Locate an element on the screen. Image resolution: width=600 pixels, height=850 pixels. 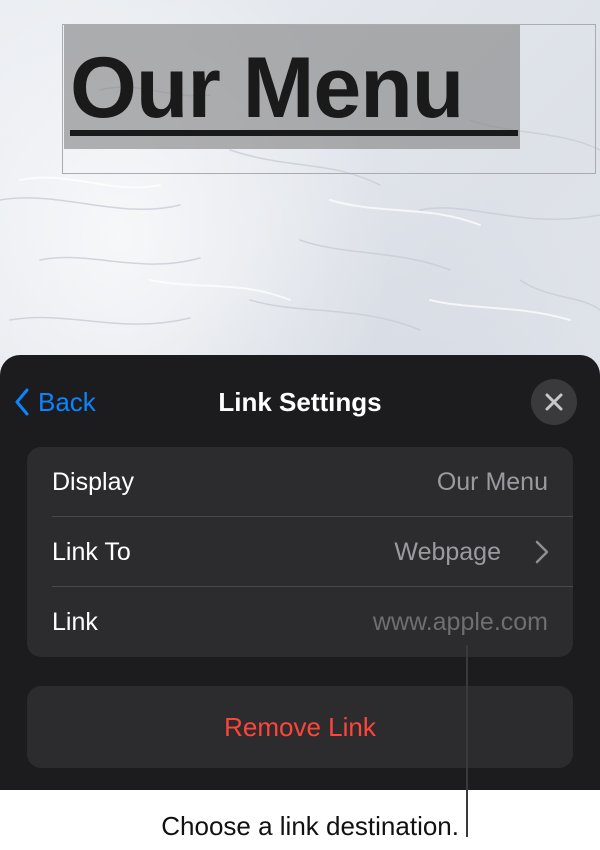
callout-line is located at coordinates (467, 741).